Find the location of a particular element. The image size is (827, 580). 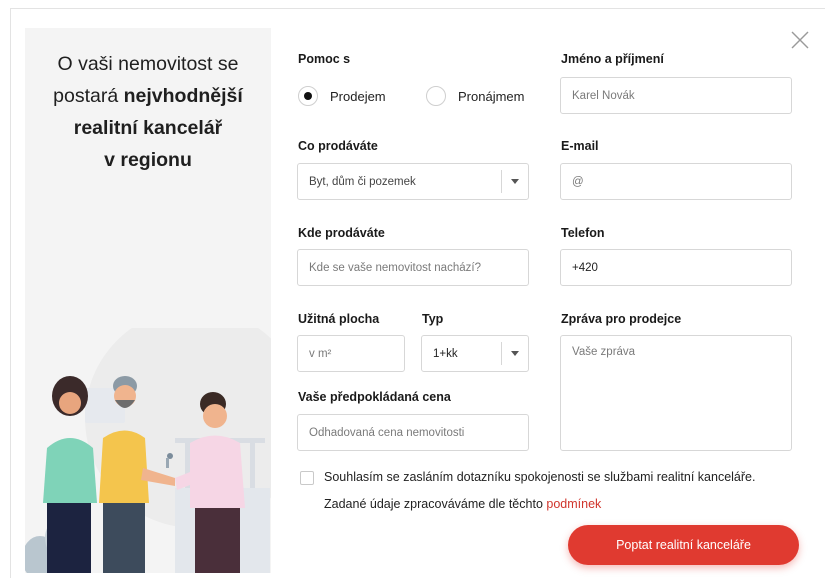

radio-pronajmem-label: Pronájmem is located at coordinates (491, 96).